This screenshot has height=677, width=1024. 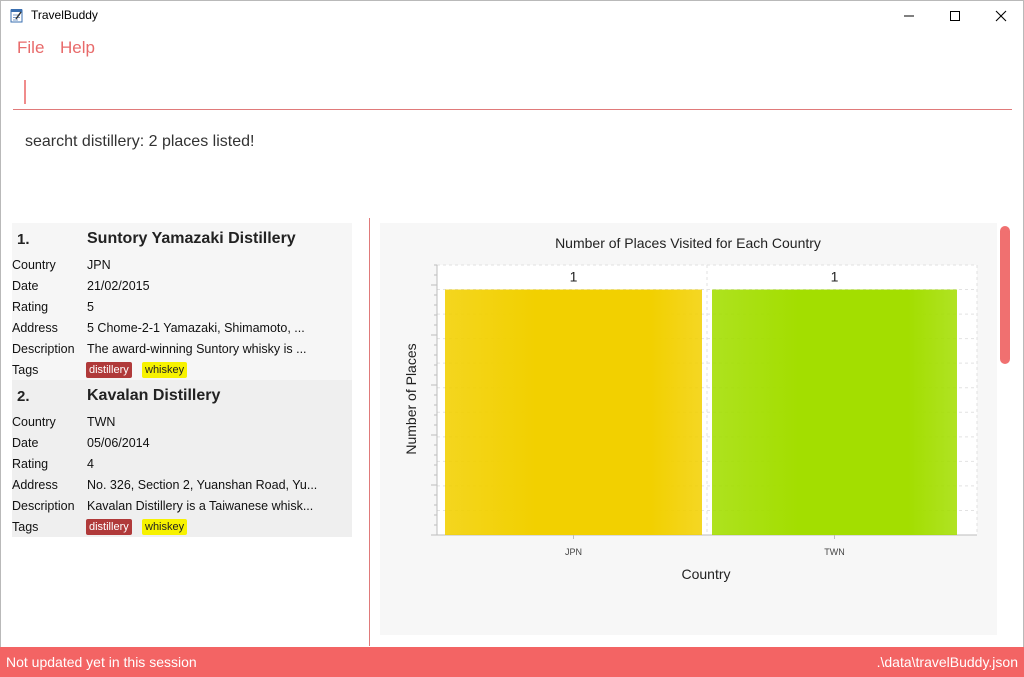 I want to click on y-axis-label: Number of Places, so click(x=411, y=398).